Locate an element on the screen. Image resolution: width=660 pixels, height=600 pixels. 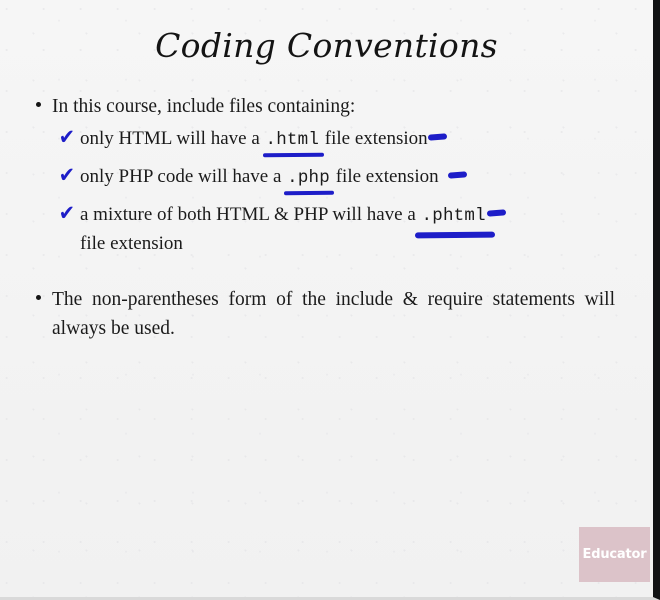
educator-logo-text: Educator is located at coordinates (614, 554).